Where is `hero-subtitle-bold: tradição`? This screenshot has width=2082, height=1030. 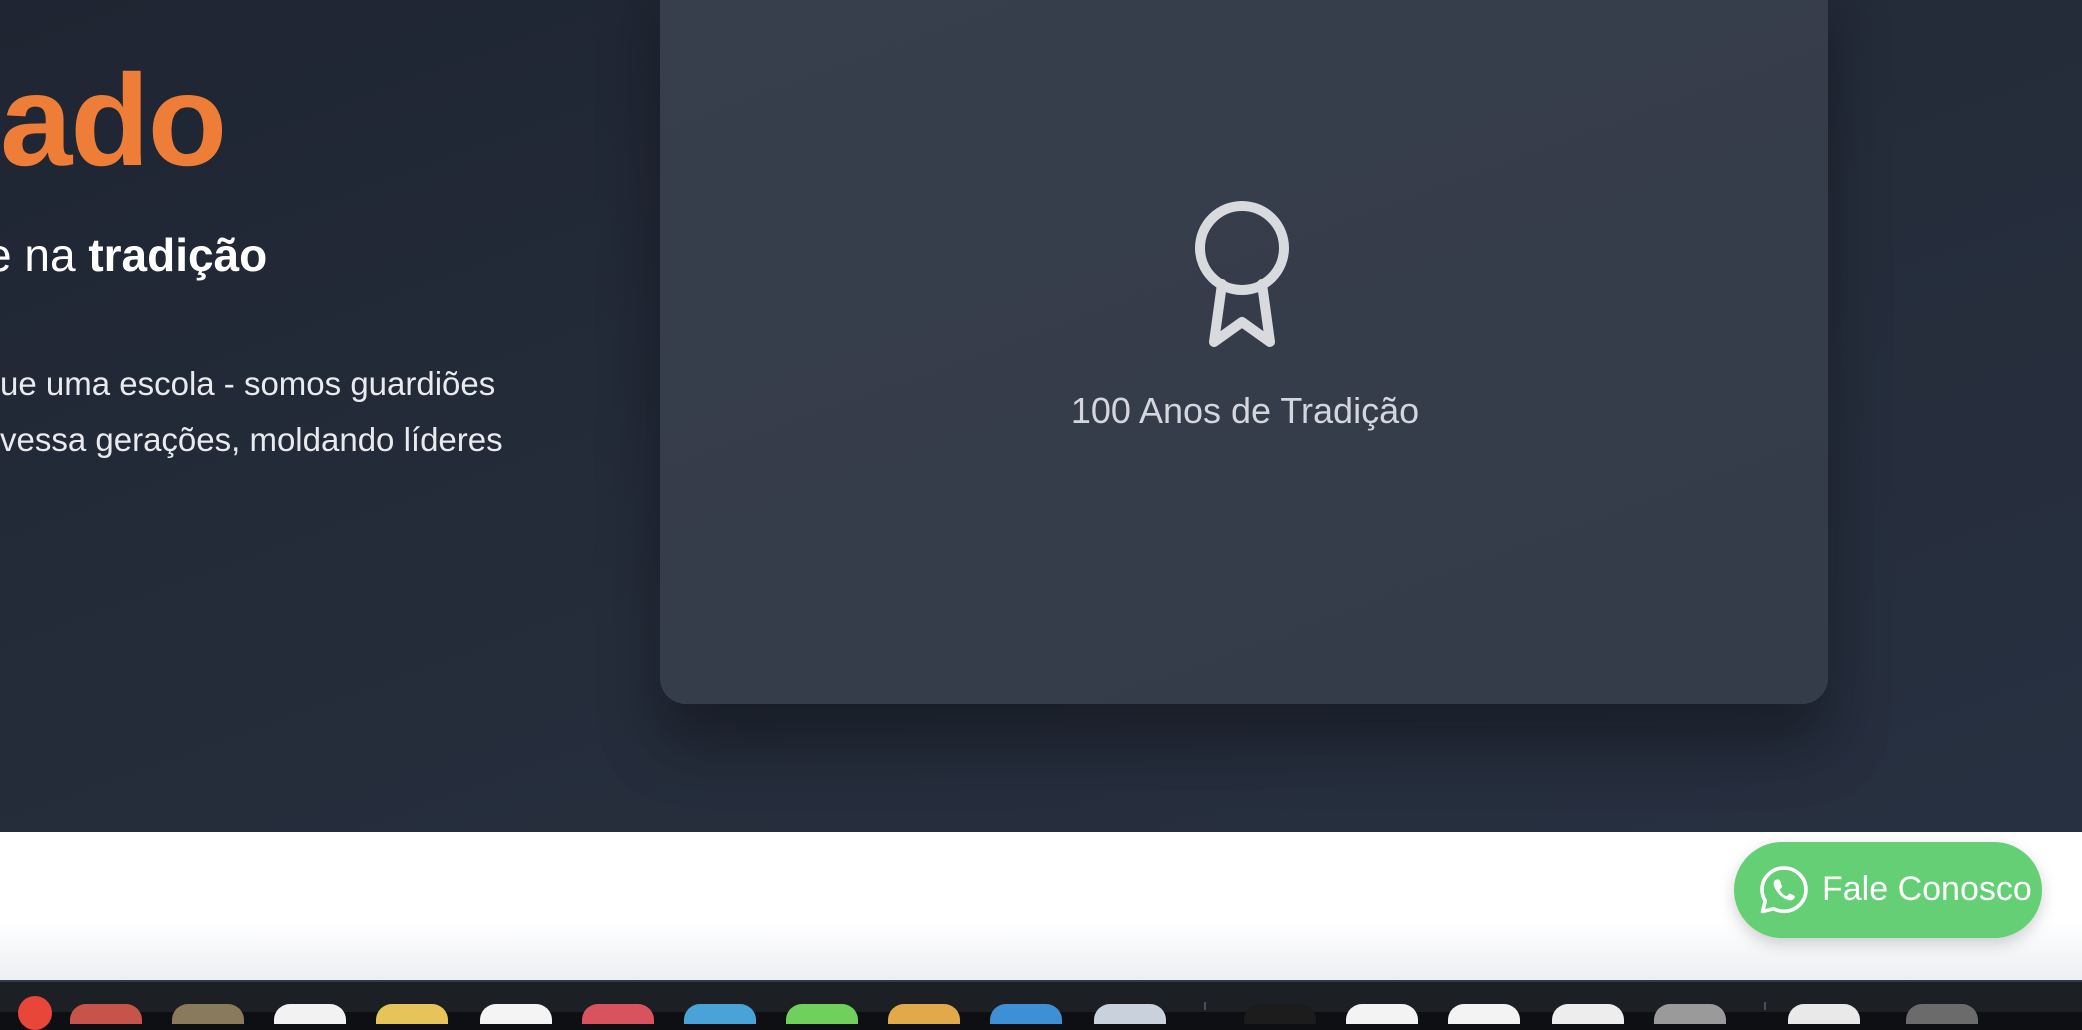
hero-subtitle-bold: tradição is located at coordinates (178, 255).